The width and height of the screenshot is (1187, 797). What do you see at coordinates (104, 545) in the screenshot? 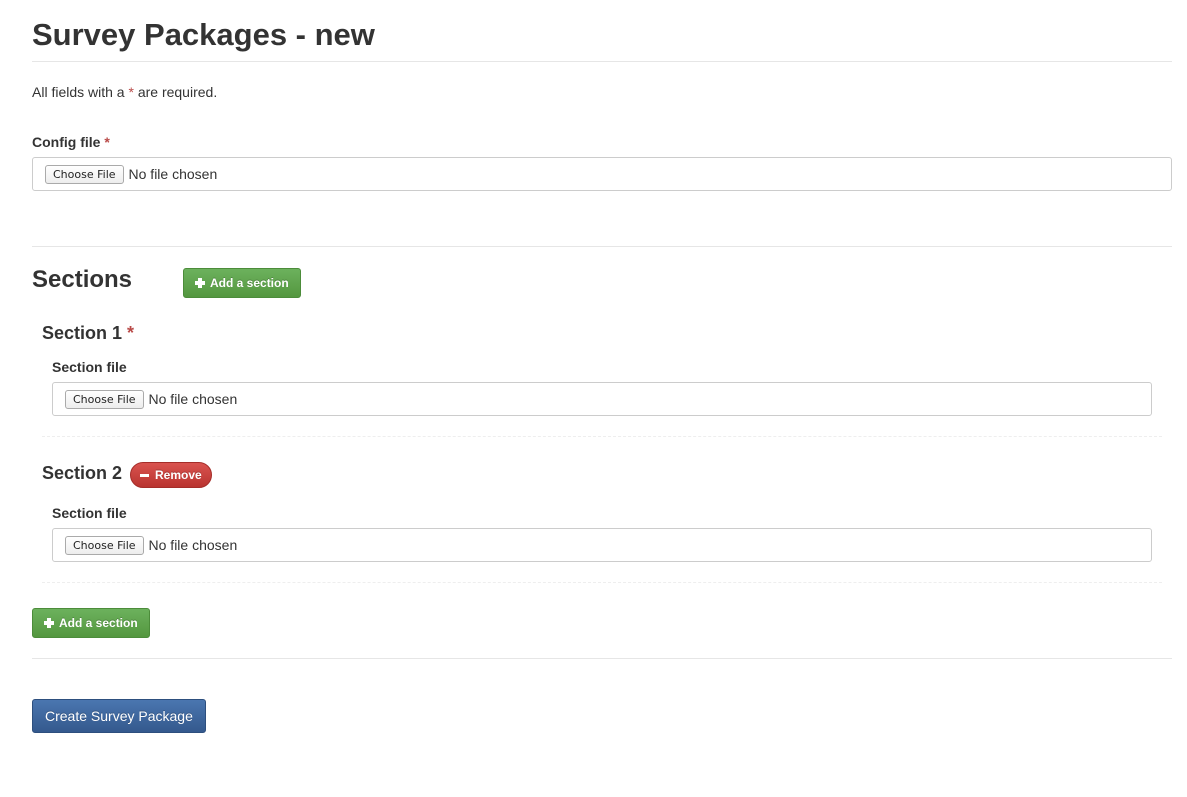
I see `section-2-choose-file-button: Choose File` at bounding box center [104, 545].